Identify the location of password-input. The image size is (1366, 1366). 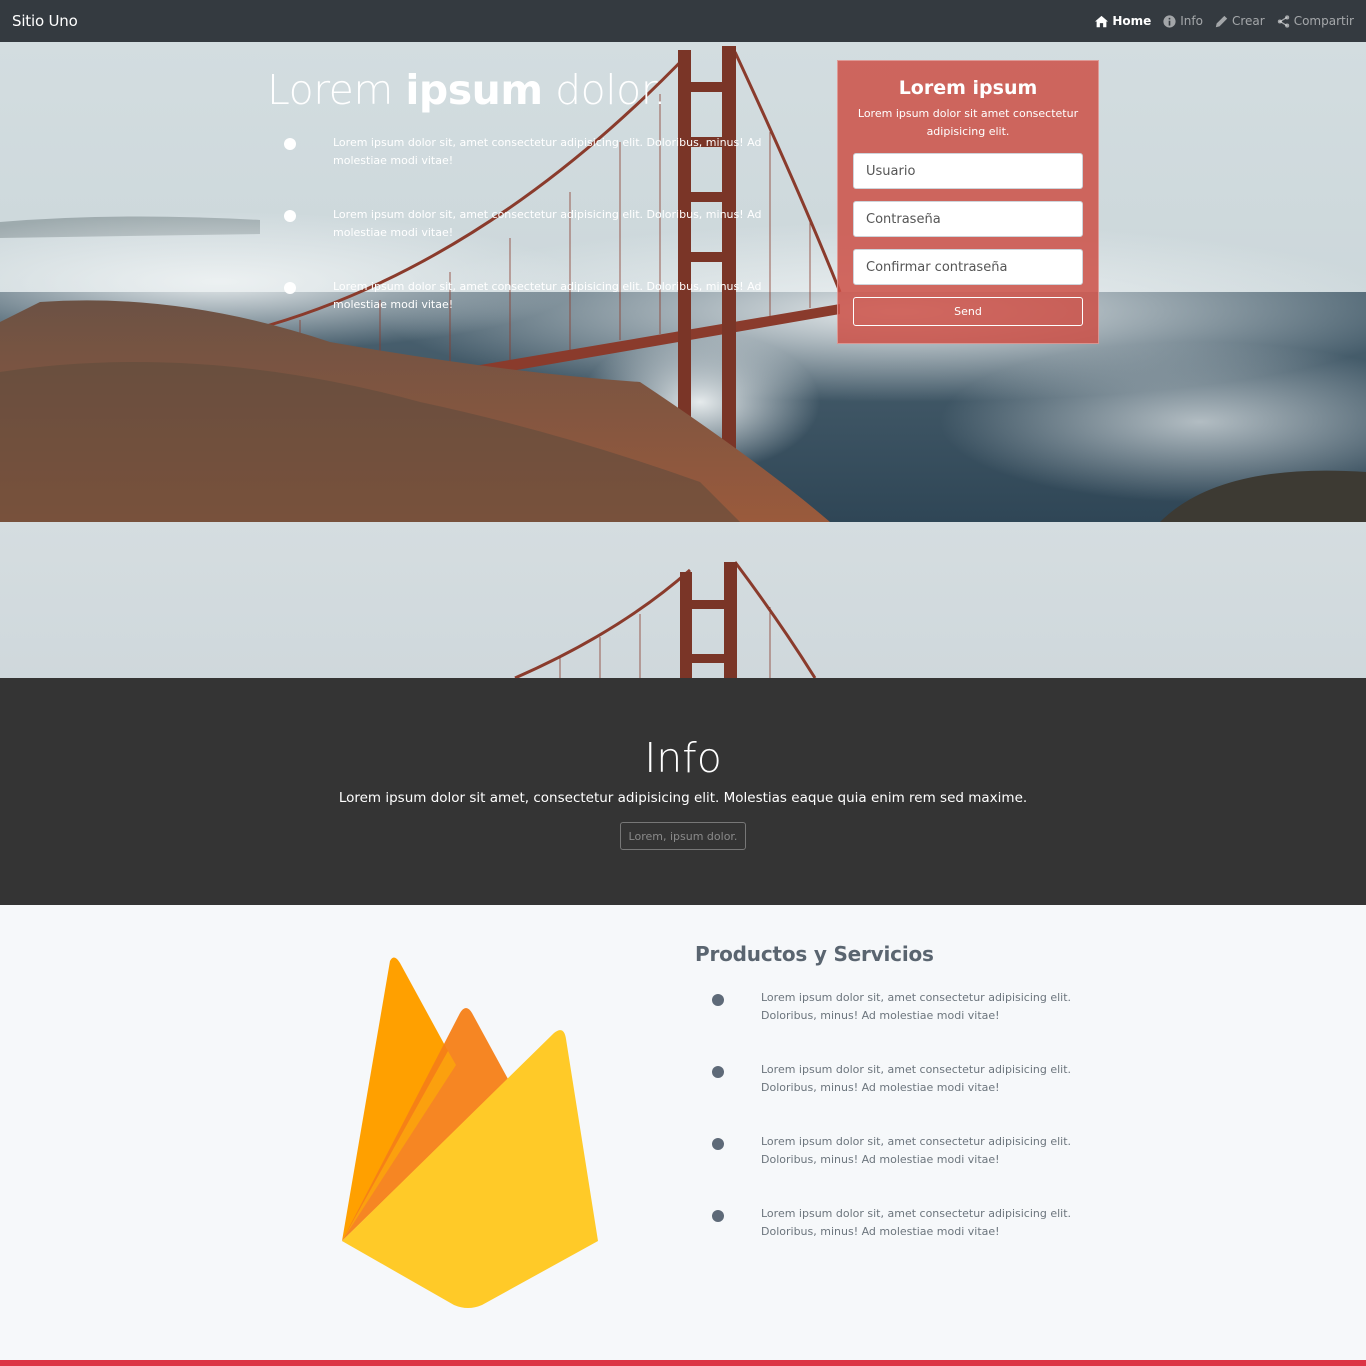
(968, 219).